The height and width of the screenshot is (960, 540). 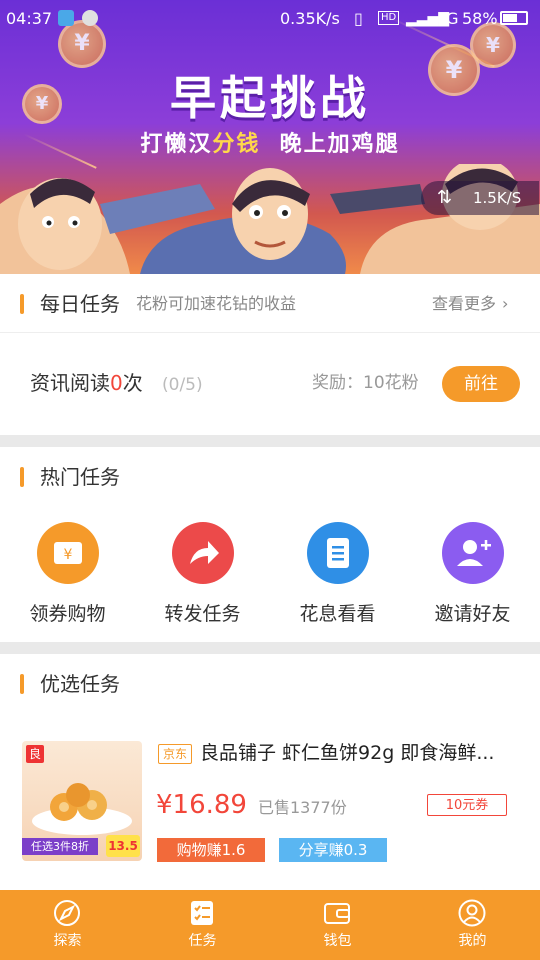 What do you see at coordinates (203, 553) in the screenshot?
I see `share-arrow-icon` at bounding box center [203, 553].